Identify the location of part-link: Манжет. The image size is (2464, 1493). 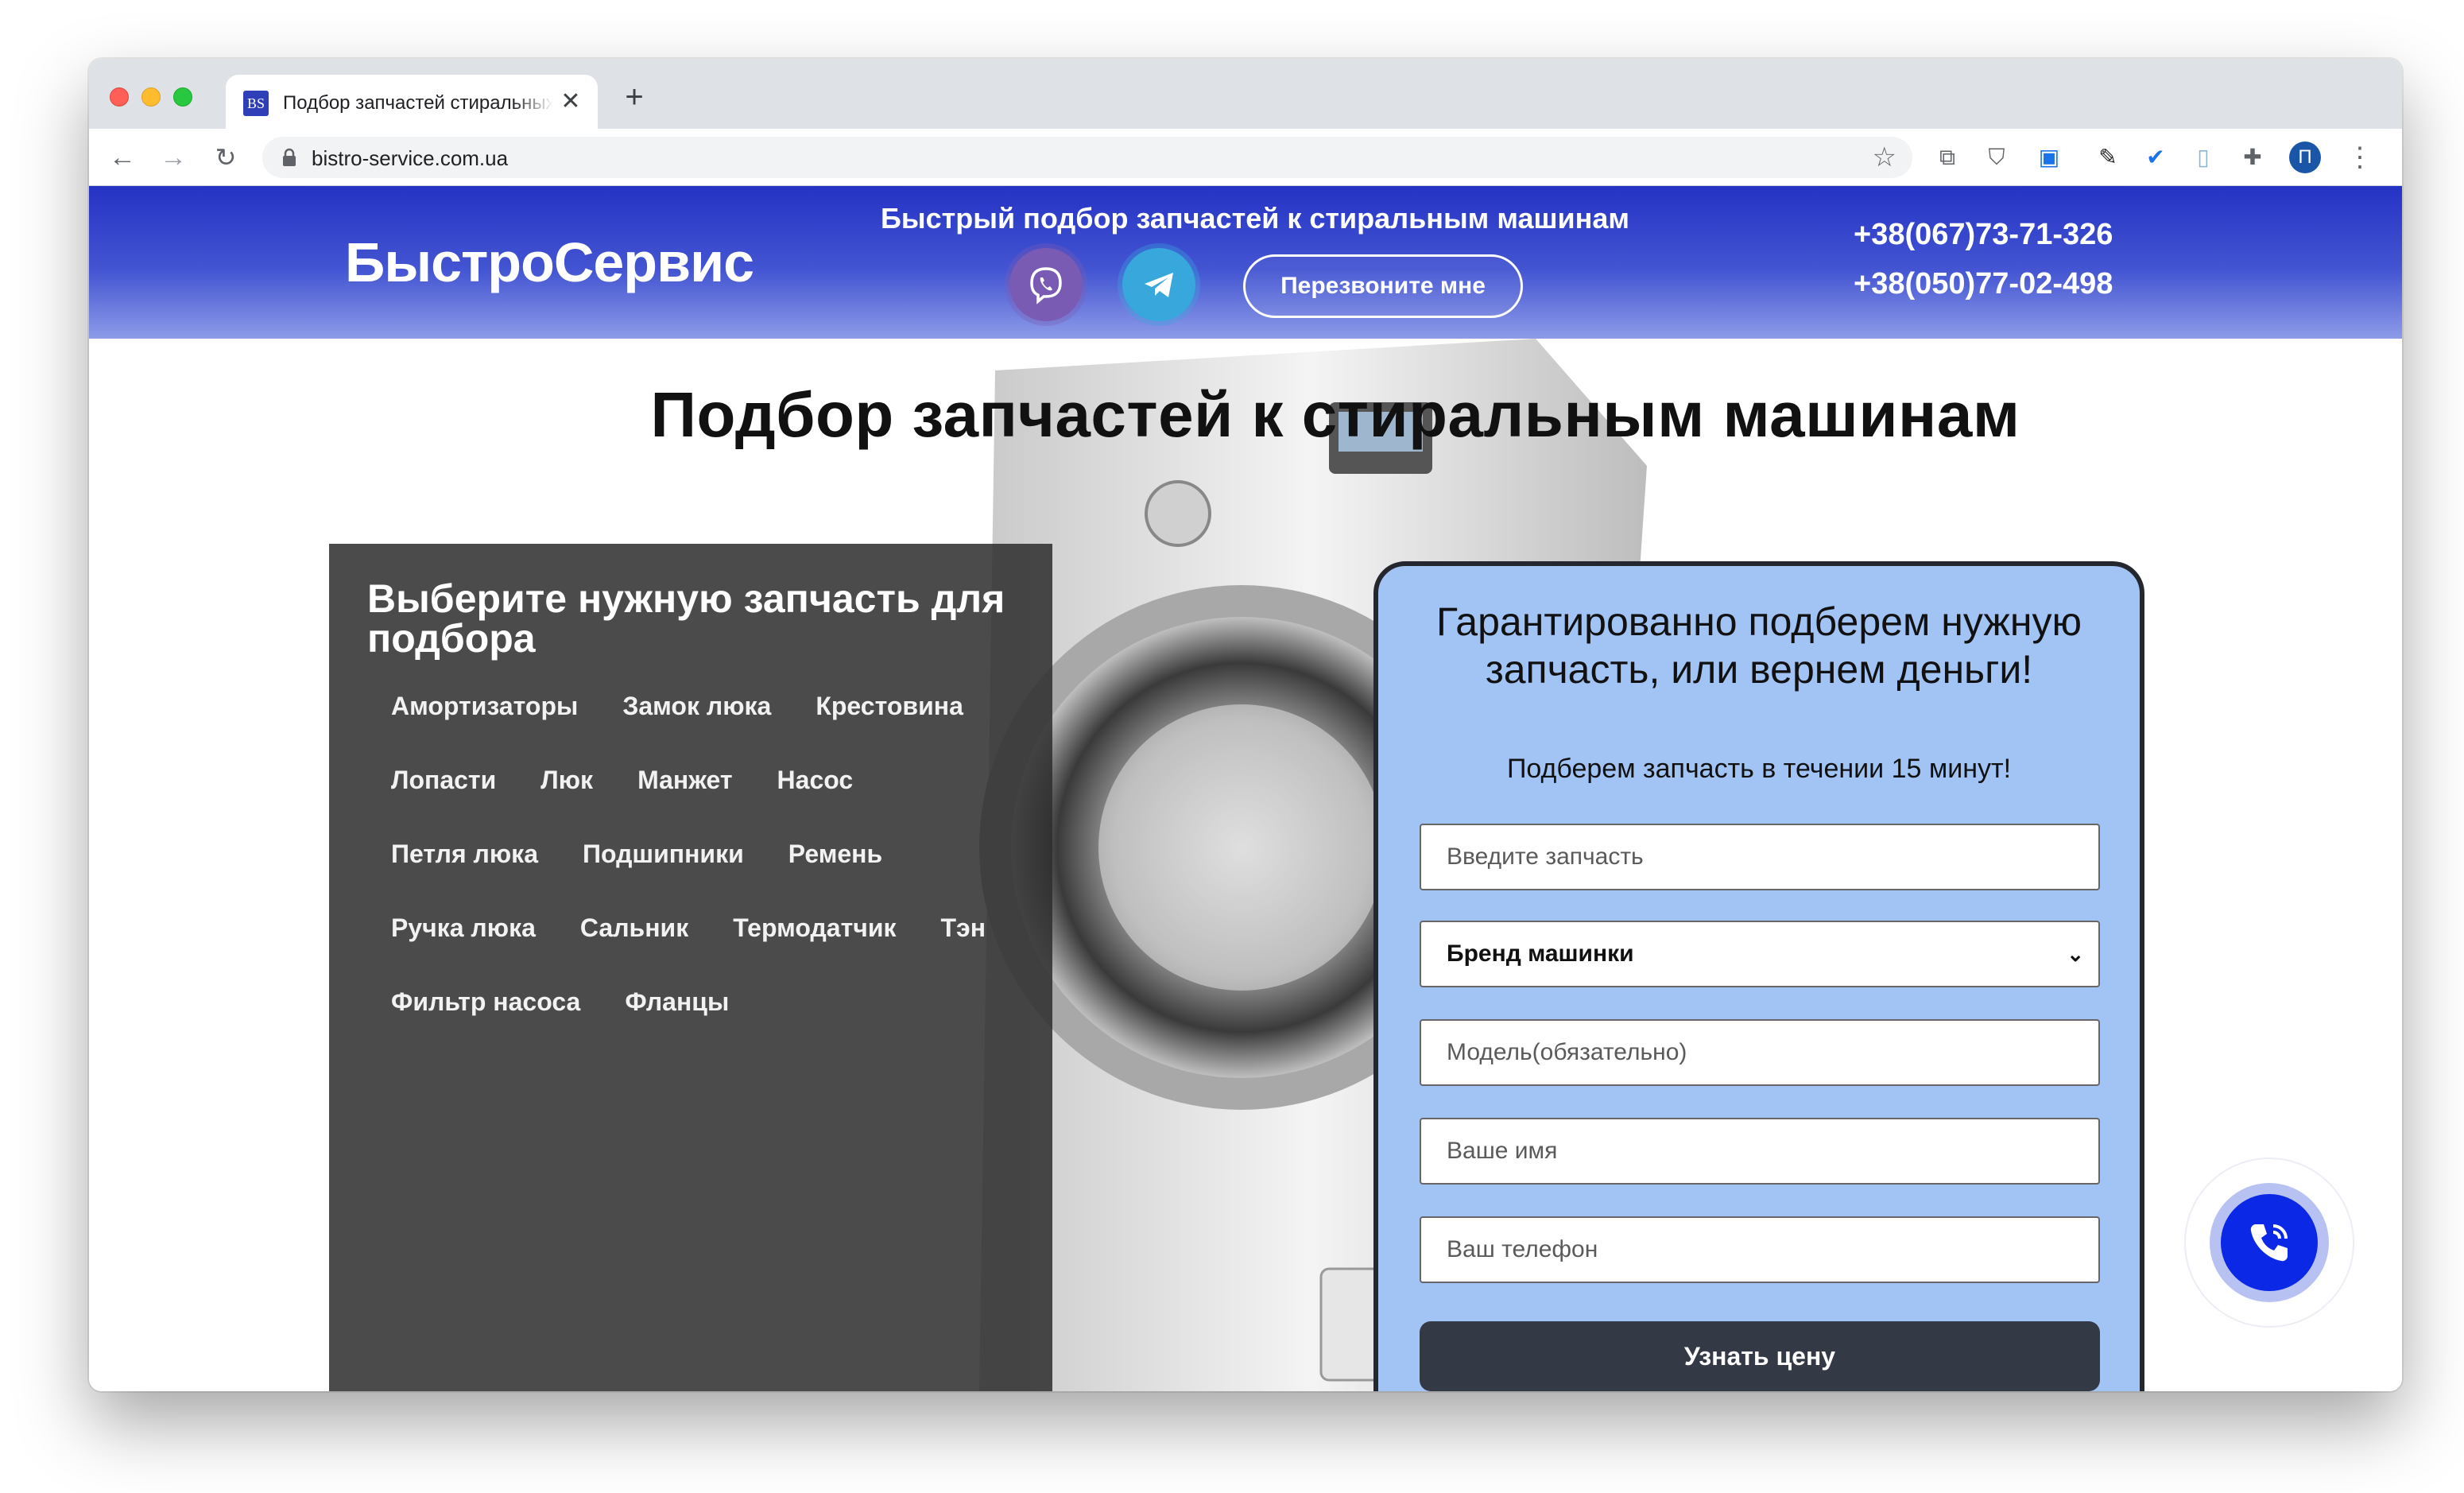
(684, 780).